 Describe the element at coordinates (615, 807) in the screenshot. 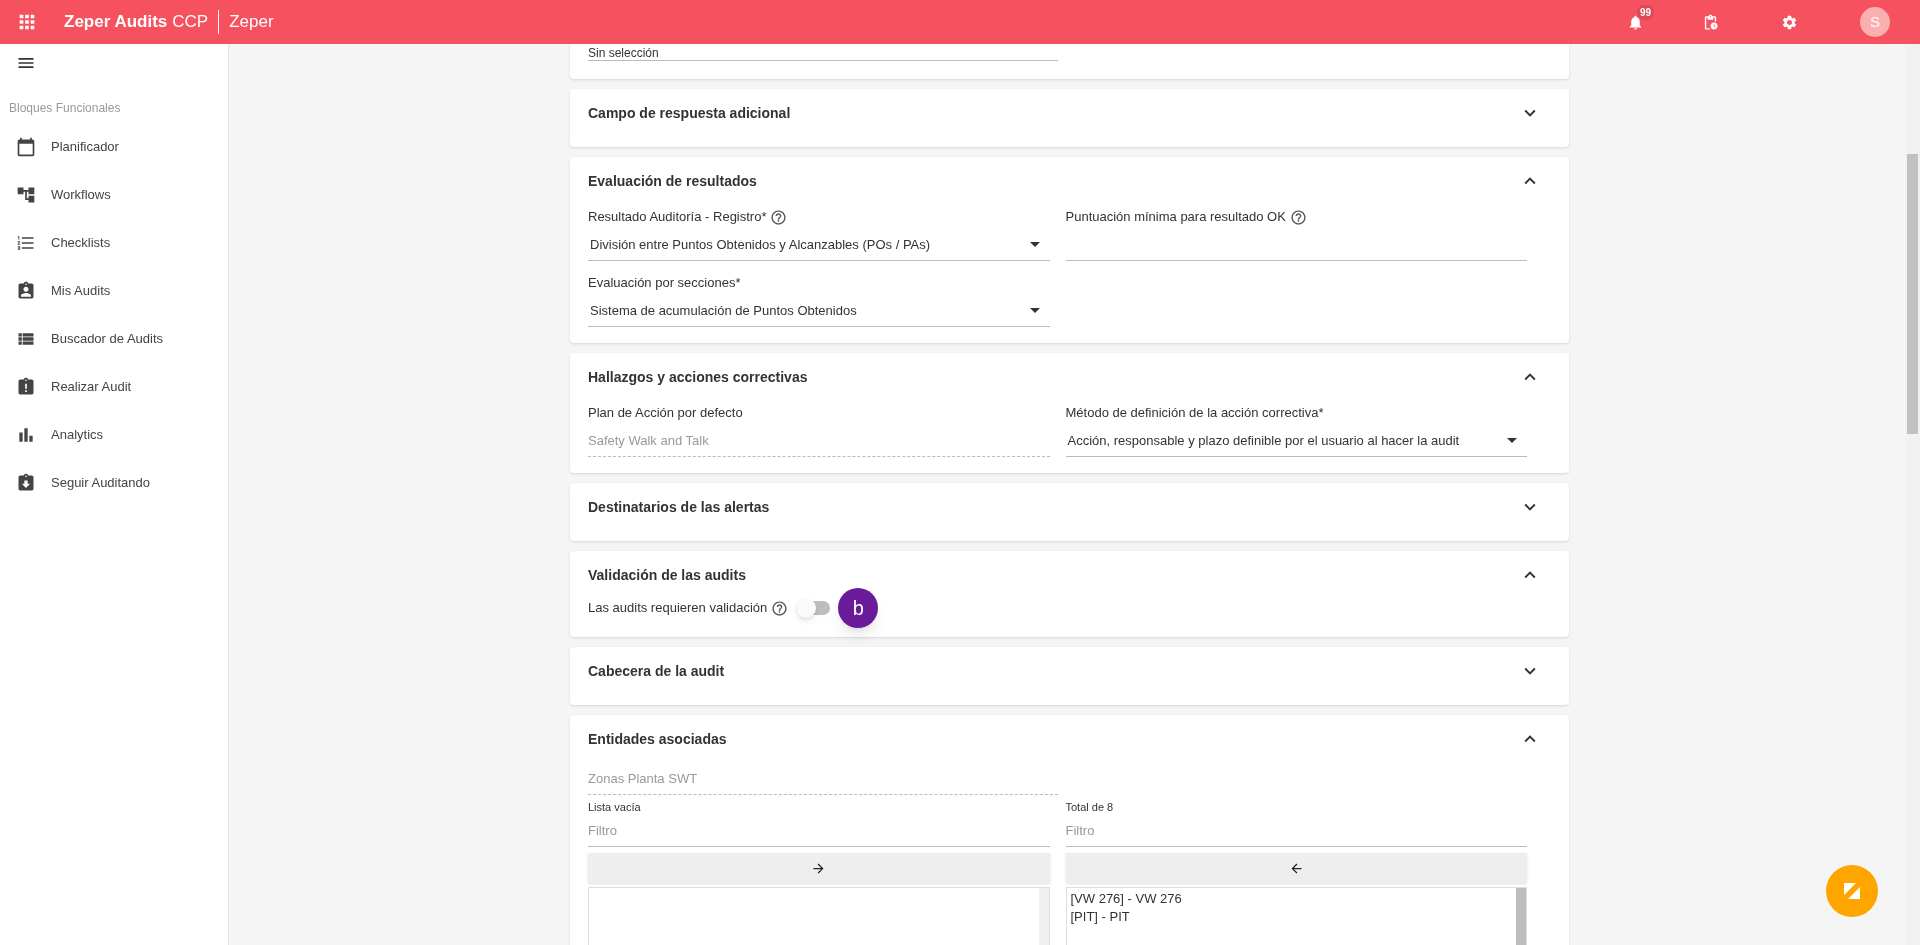

I see `list-caption: Lista vacía` at that location.